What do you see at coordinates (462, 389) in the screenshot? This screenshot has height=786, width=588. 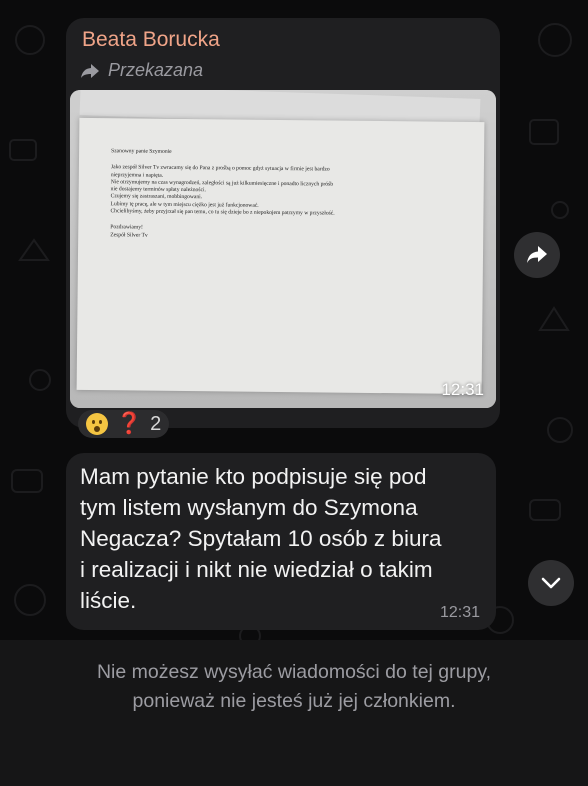 I see `photo-timestamp: 12:31` at bounding box center [462, 389].